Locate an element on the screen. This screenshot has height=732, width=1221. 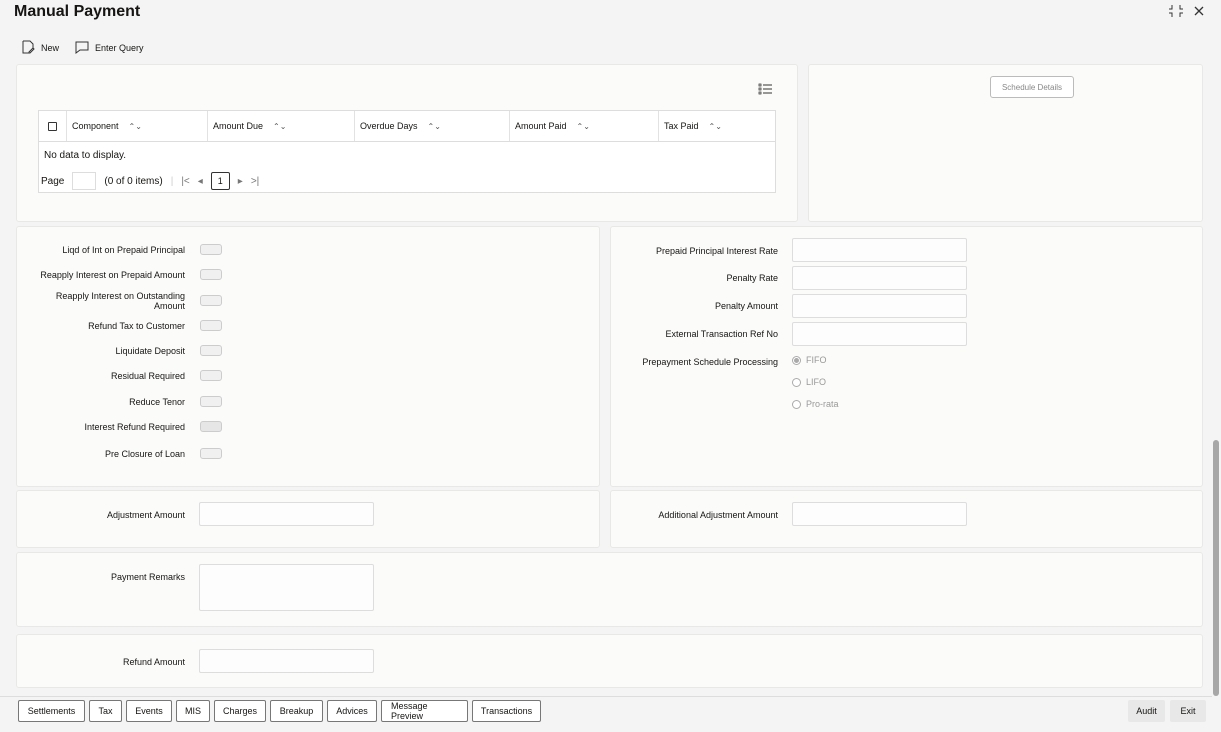
select-all-checkbox-cell is located at coordinates (53, 126).